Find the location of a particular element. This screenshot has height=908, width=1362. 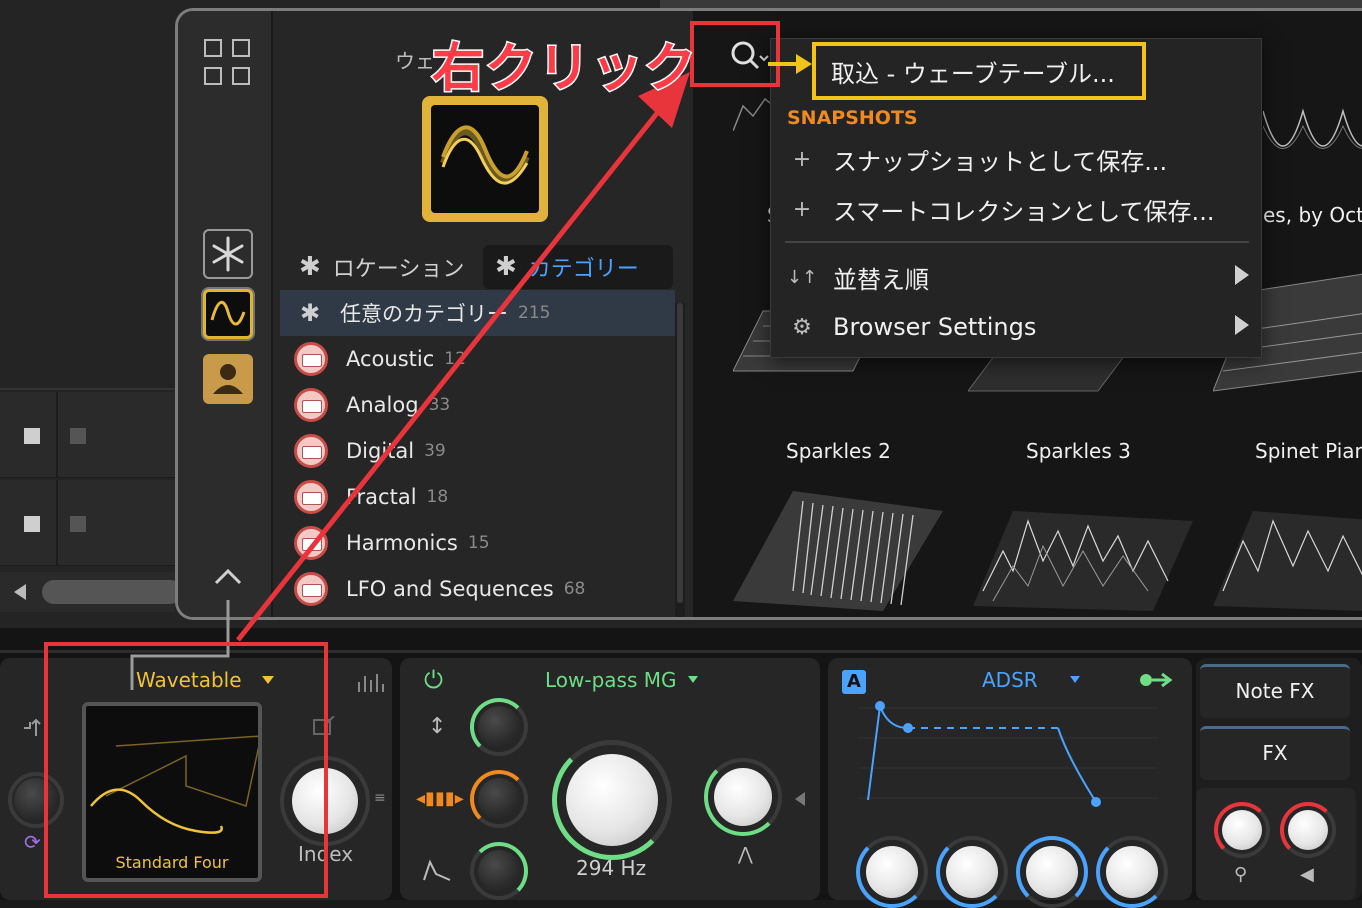

power-icon: ⏻ is located at coordinates (433, 680).